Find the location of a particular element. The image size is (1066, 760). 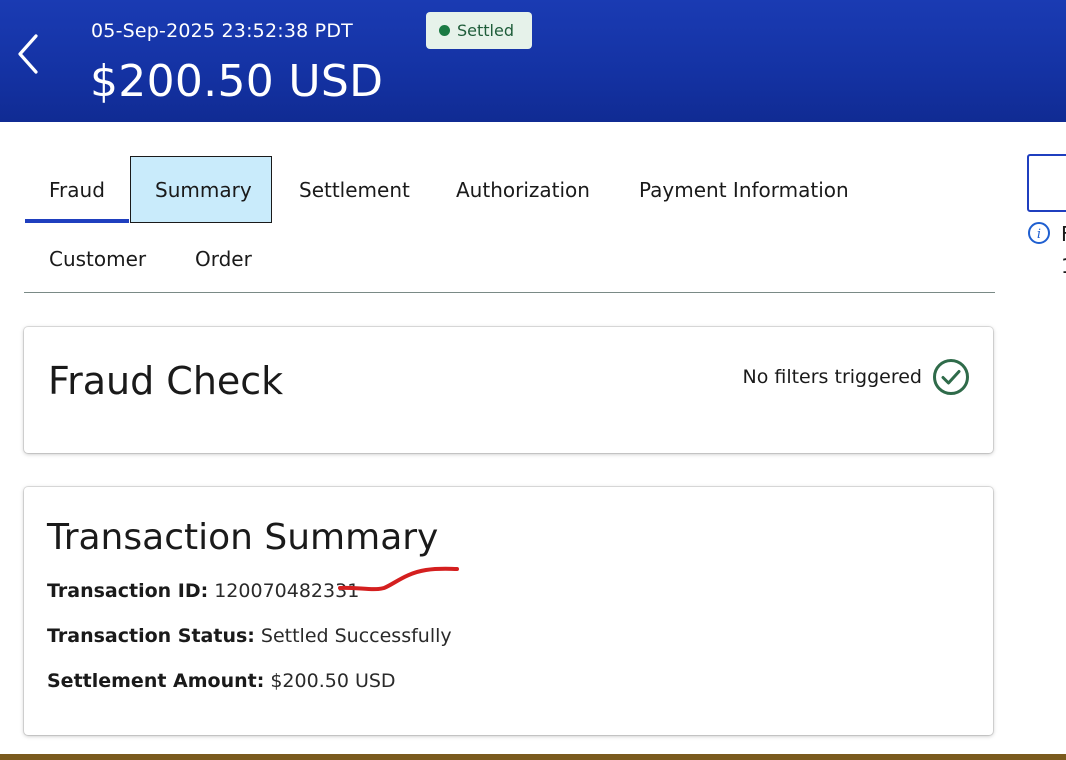

settlement-amount-row: Settlement Amount: $200.50 USD is located at coordinates (221, 681).